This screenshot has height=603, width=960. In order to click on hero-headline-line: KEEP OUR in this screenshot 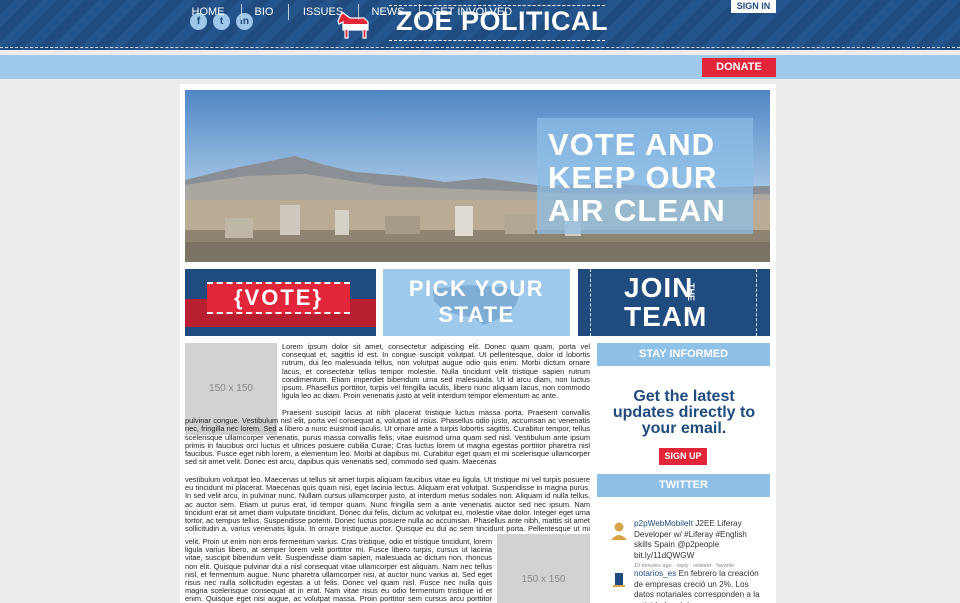, I will do `click(633, 177)`.